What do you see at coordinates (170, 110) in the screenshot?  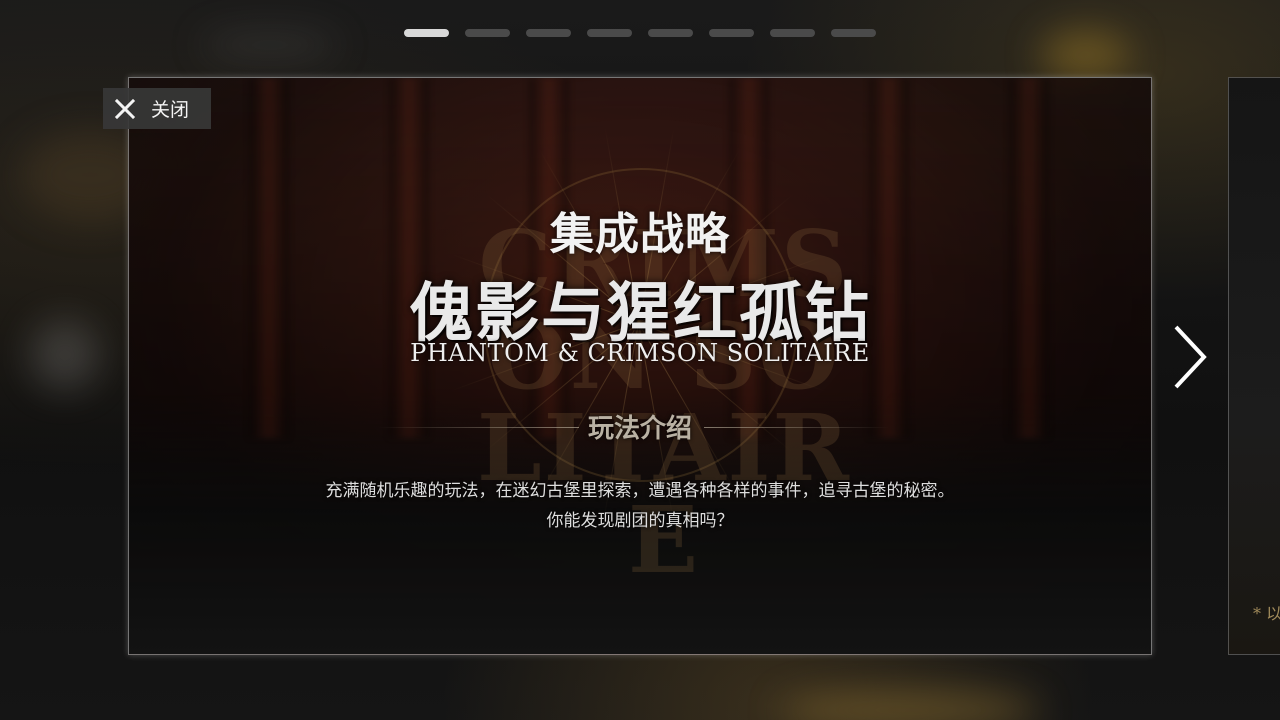 I see `close-button-label: 关闭` at bounding box center [170, 110].